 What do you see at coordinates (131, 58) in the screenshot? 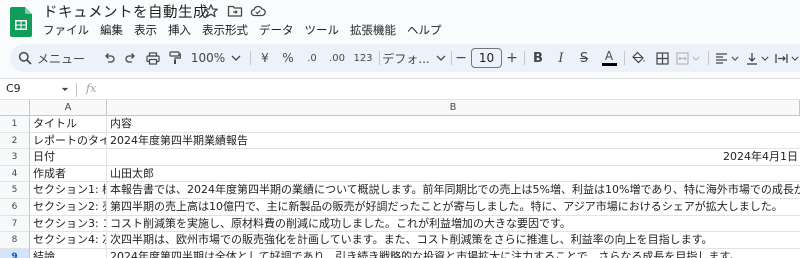
I see `redo-button` at bounding box center [131, 58].